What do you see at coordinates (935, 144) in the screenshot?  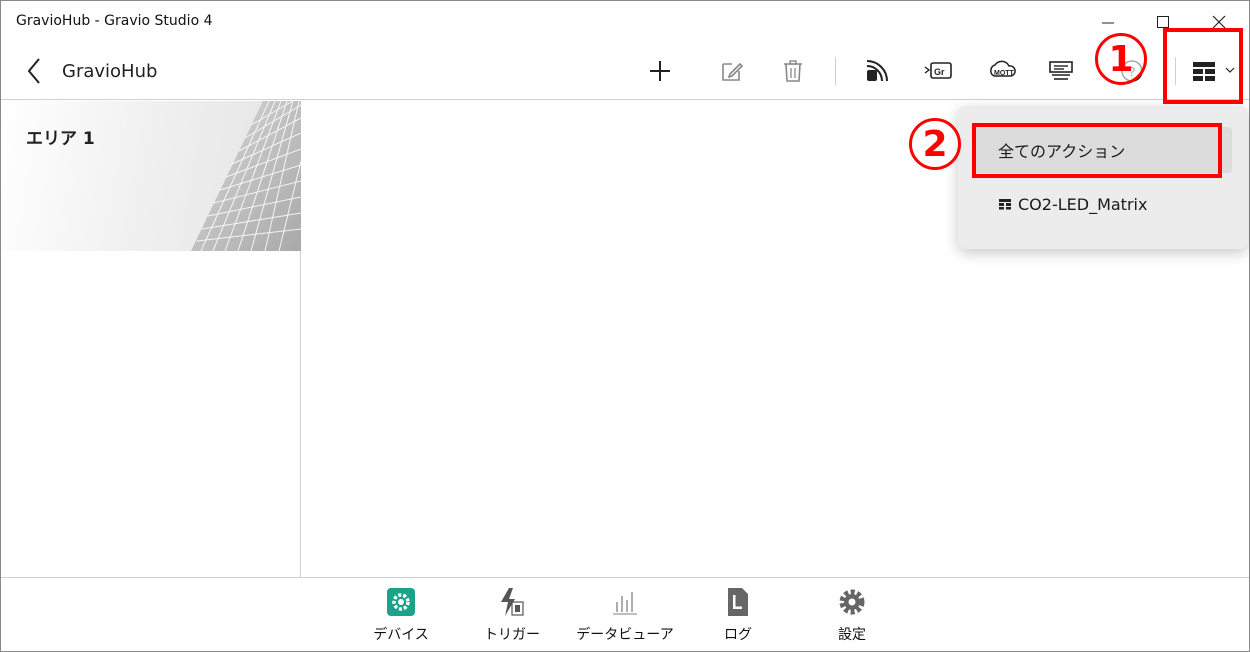 I see `annotation-number-2: 2` at bounding box center [935, 144].